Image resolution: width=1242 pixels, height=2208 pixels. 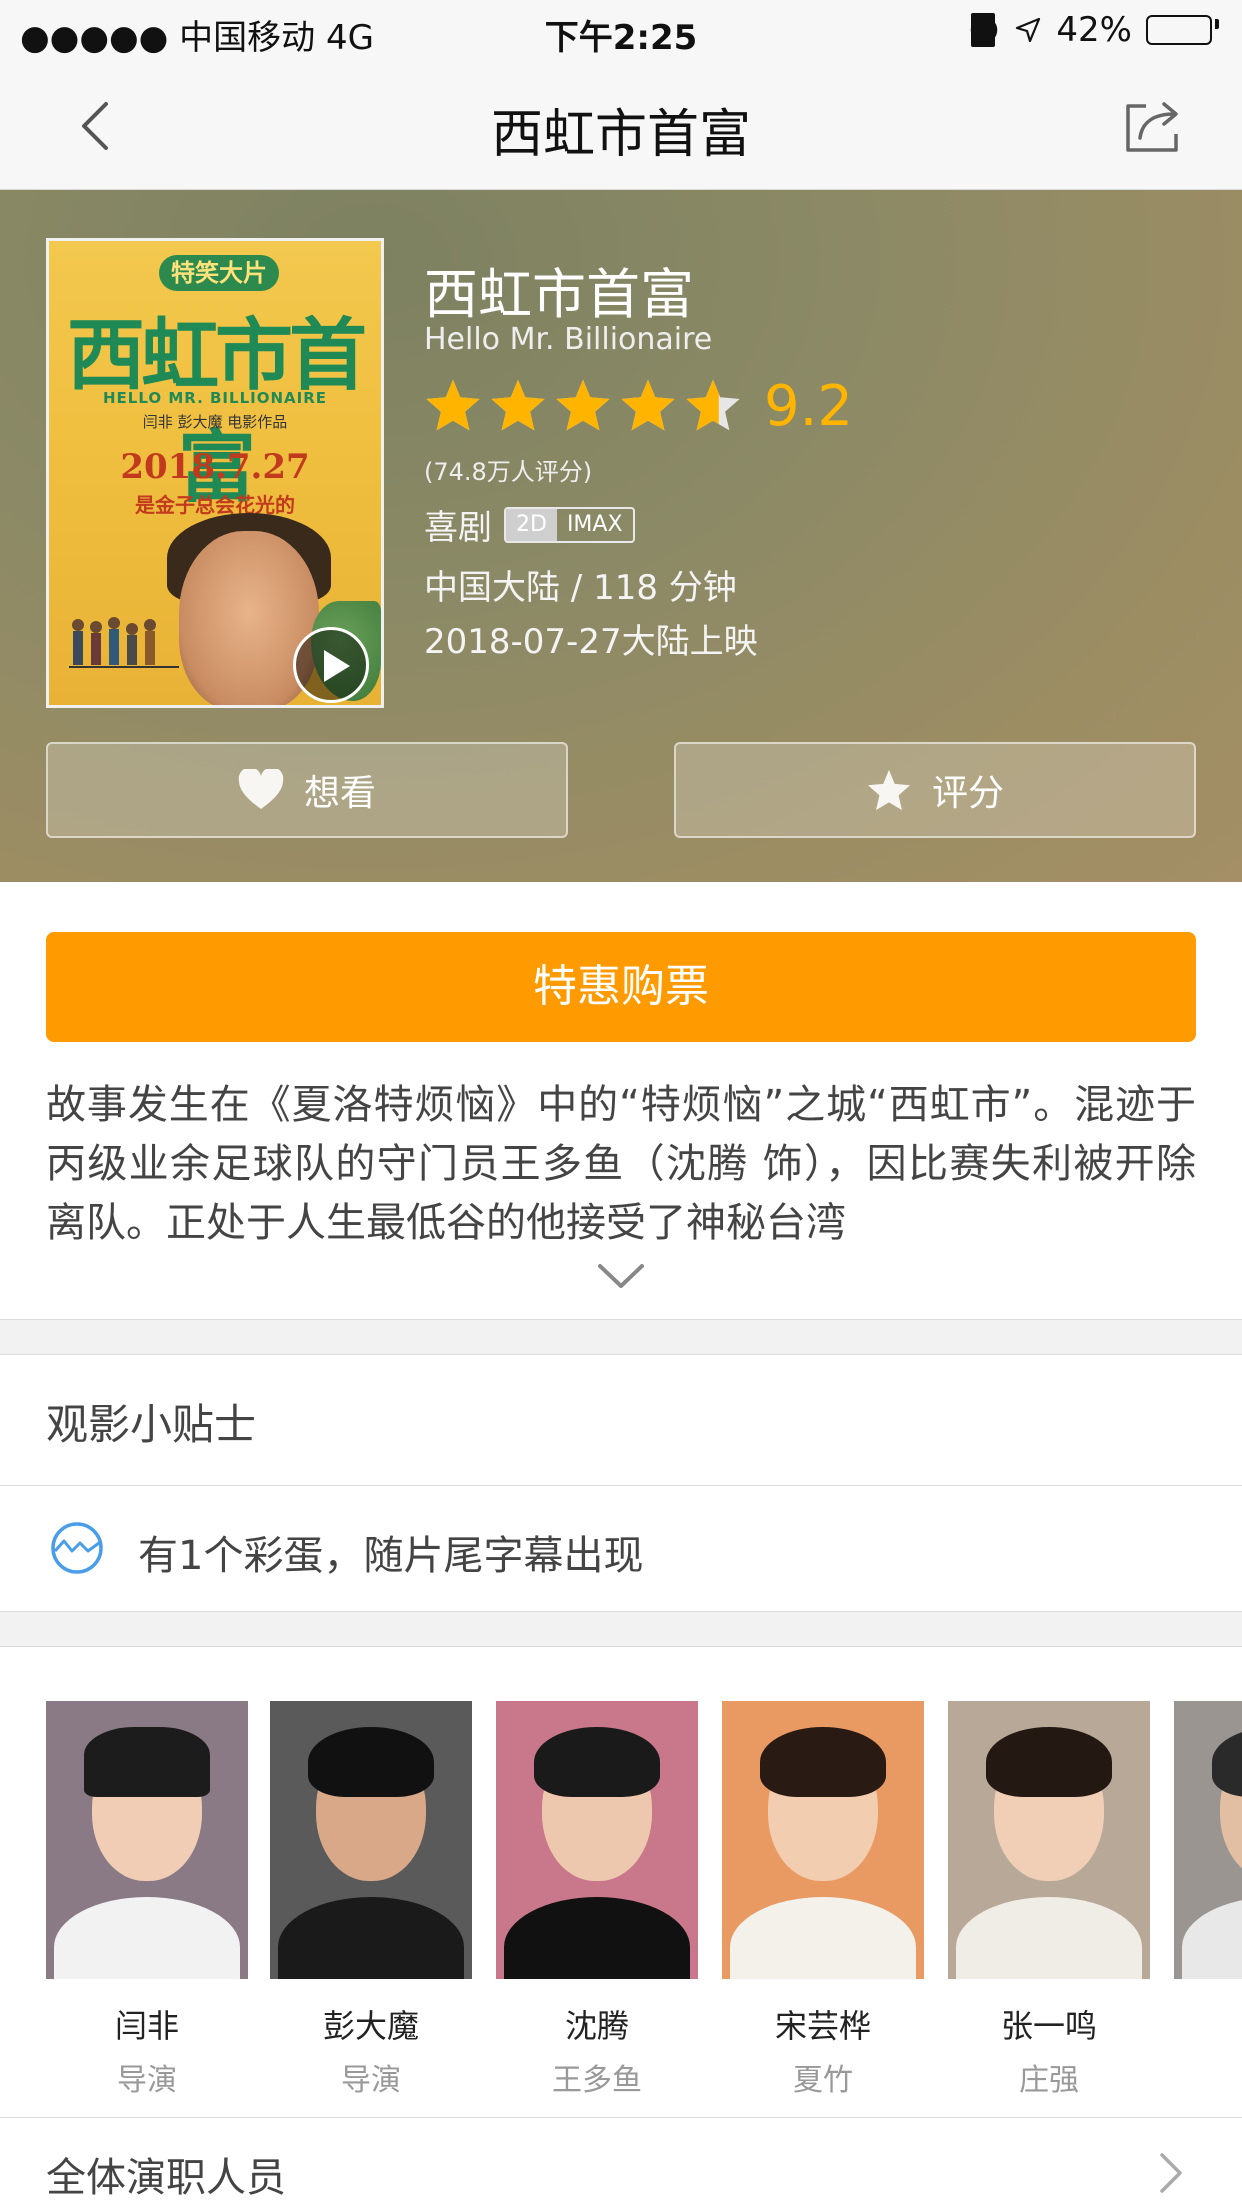 What do you see at coordinates (166, 2174) in the screenshot?
I see `all-cast-link: 全体演职人员` at bounding box center [166, 2174].